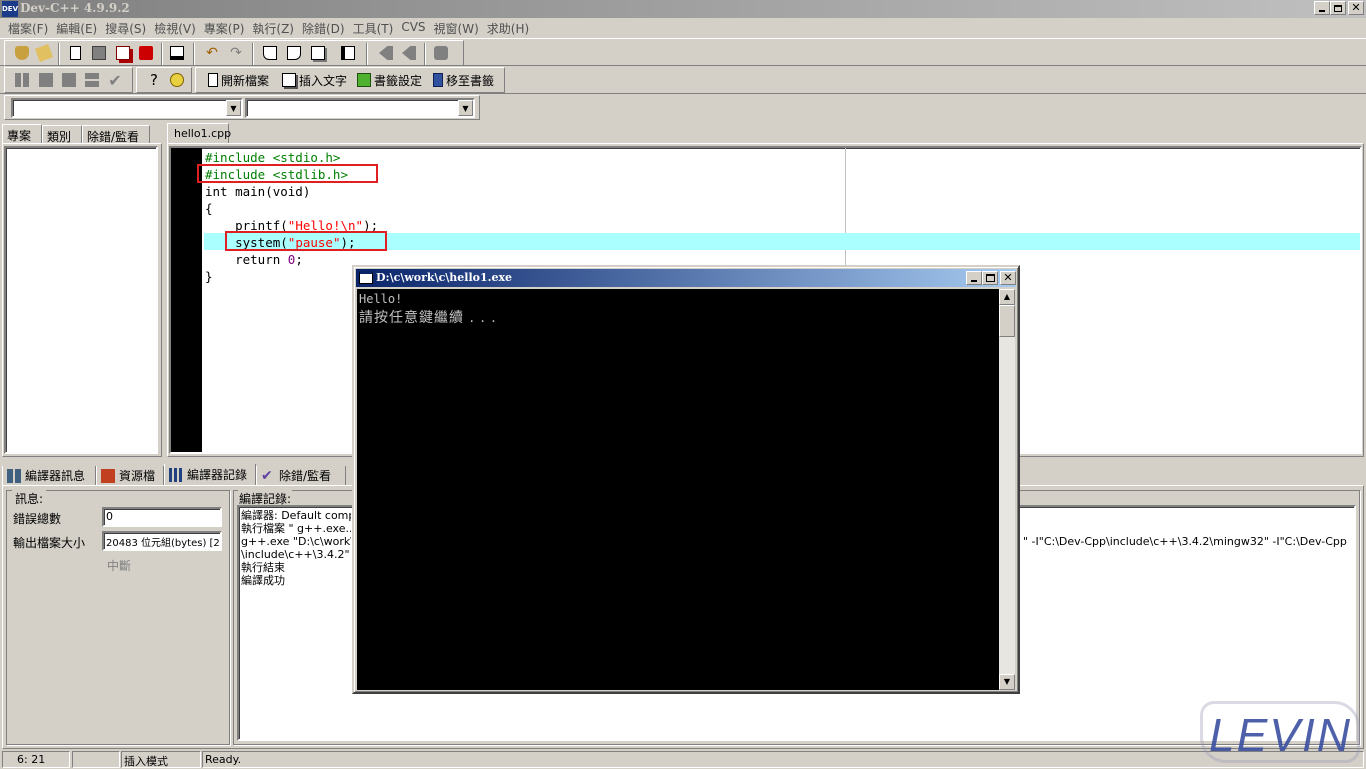  I want to click on close-file-icon, so click(146, 53).